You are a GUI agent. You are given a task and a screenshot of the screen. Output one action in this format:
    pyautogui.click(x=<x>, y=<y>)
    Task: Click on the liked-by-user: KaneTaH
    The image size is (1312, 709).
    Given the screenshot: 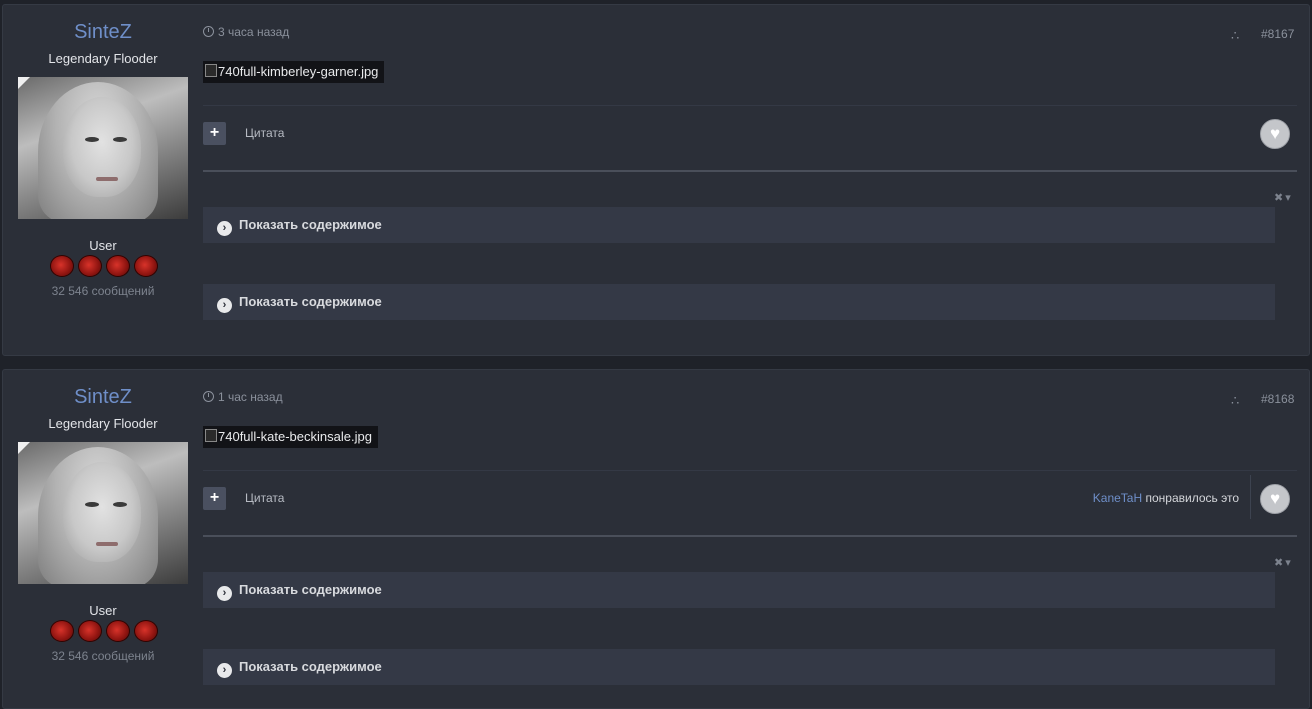 What is the action you would take?
    pyautogui.click(x=1117, y=498)
    